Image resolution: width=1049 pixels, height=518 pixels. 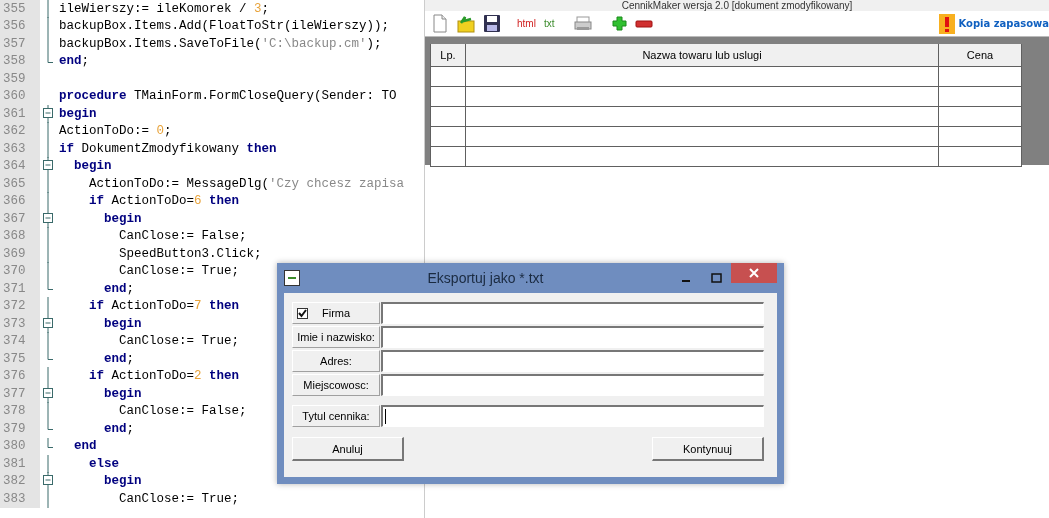 What do you see at coordinates (115, 131) in the screenshot?
I see `code-line: ActionToDo:= 0;` at bounding box center [115, 131].